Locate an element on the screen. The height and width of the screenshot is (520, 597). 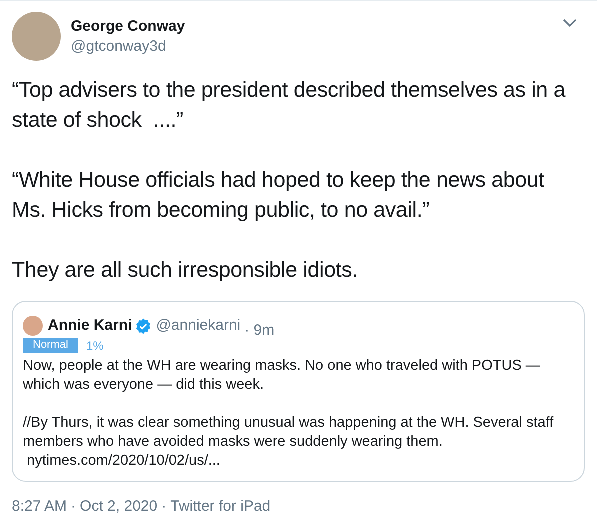
avatar is located at coordinates (36, 36).